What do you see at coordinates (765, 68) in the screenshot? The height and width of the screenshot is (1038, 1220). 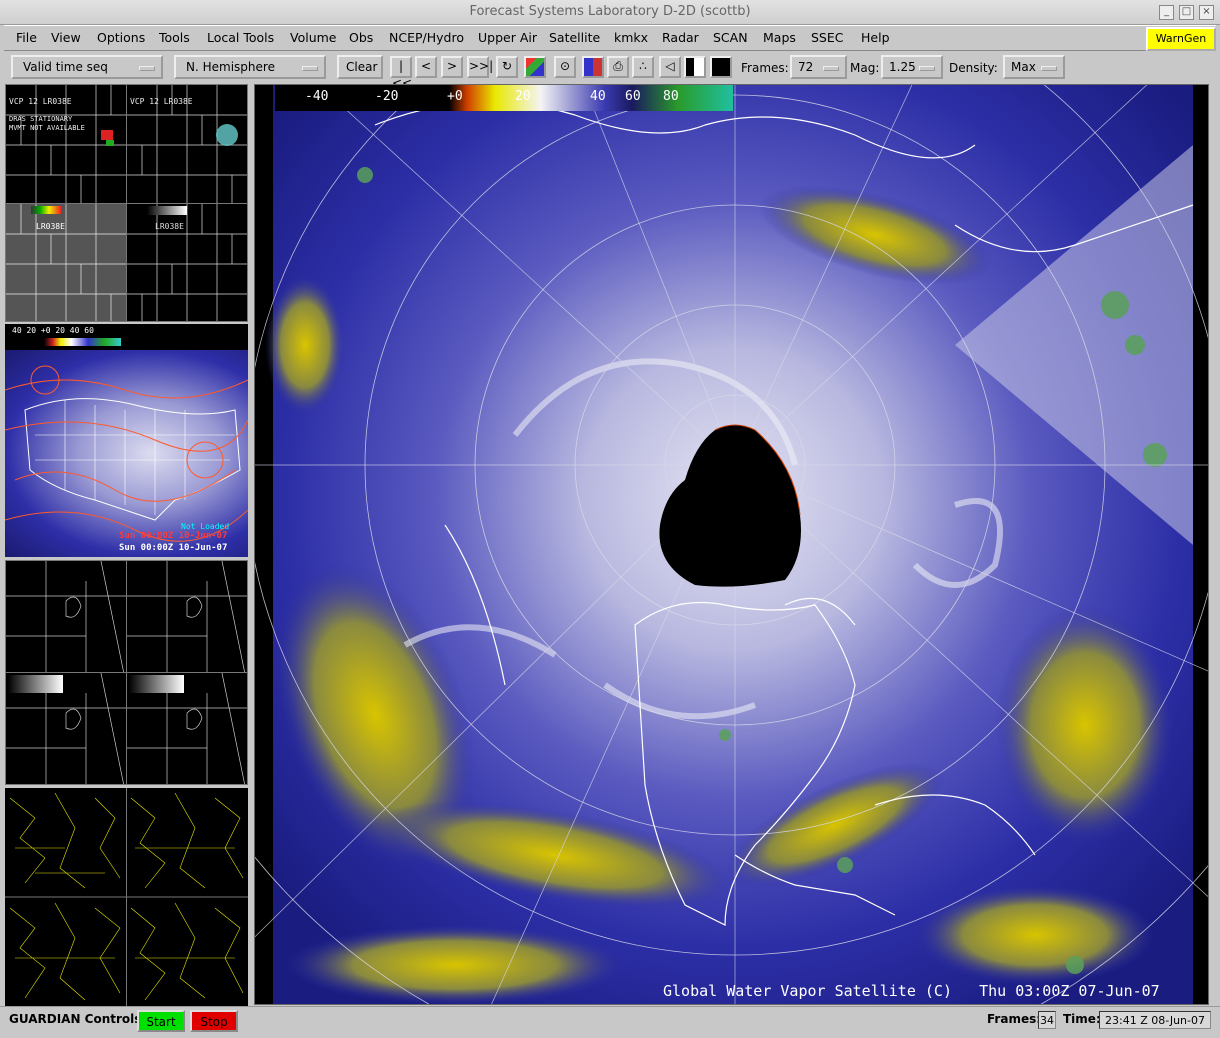 I see `frames-label: Frames:` at bounding box center [765, 68].